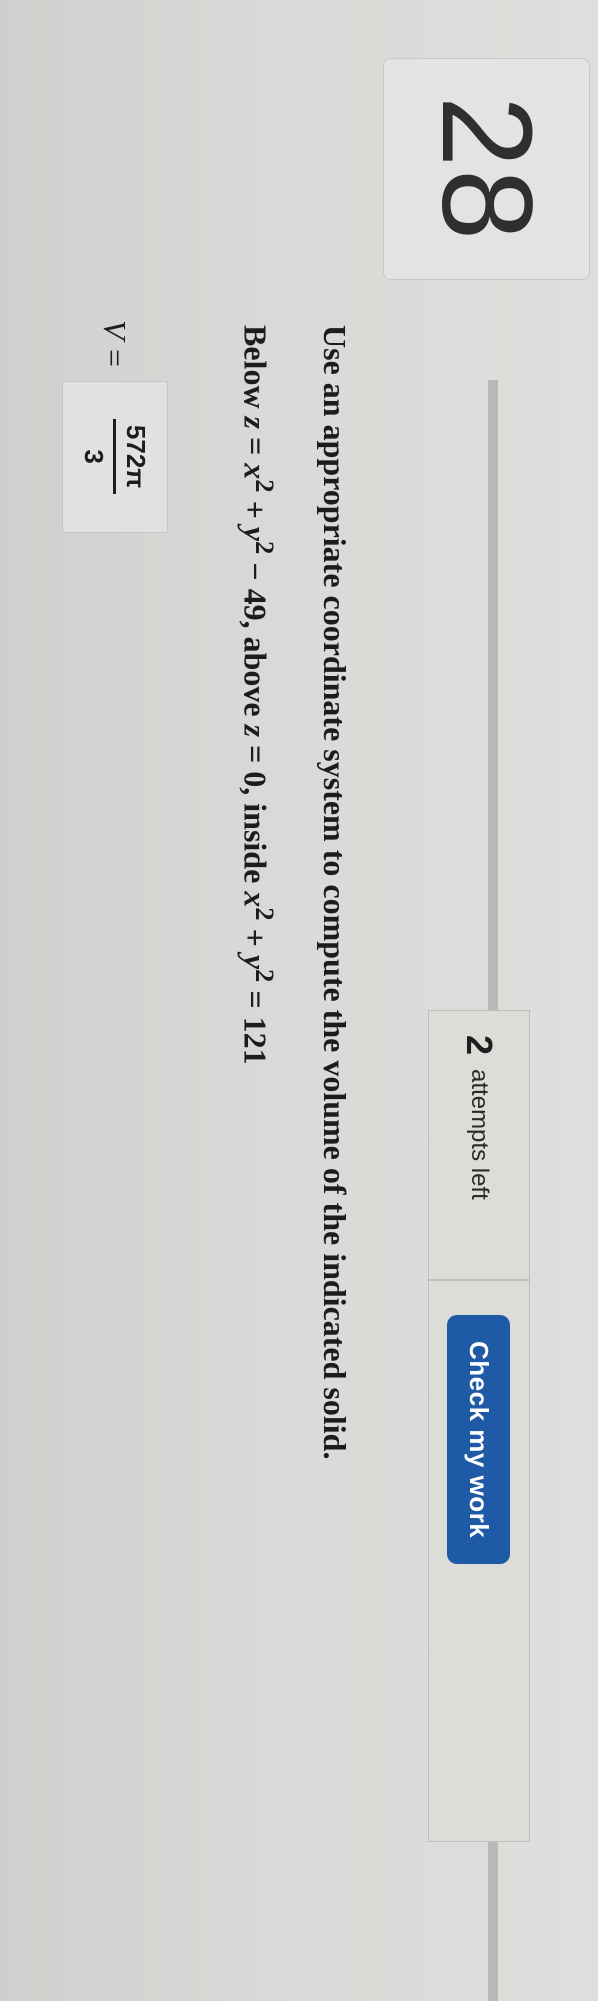 The width and height of the screenshot is (598, 2001). I want to click on answer-label: V =, so click(115, 344).